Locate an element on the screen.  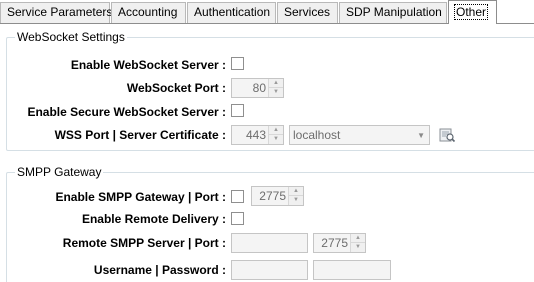
tab-accounting: Accounting is located at coordinates (148, 12).